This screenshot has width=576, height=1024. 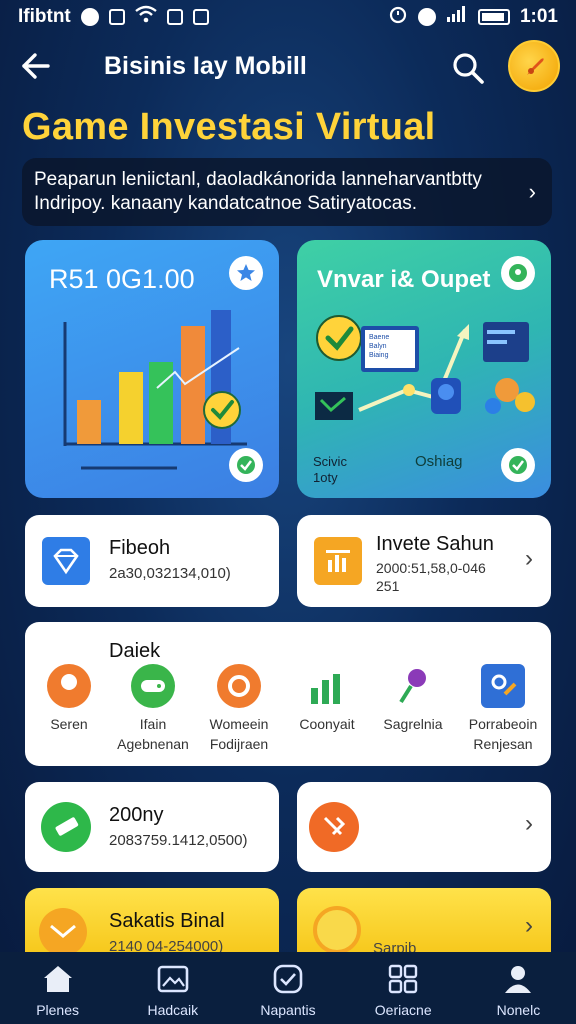 I want to click on growth-left-label: Scivic 1oty, so click(x=330, y=470).